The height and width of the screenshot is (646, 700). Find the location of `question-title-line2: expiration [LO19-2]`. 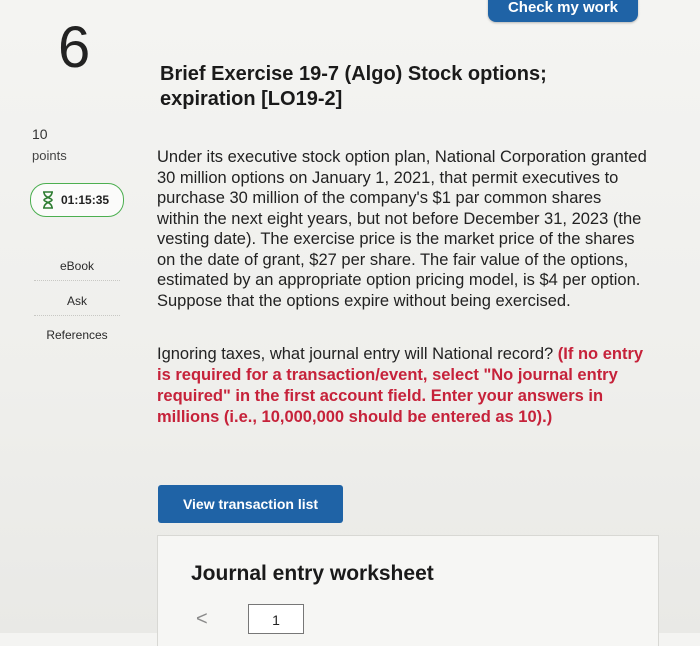

question-title-line2: expiration [LO19-2] is located at coordinates (251, 99).